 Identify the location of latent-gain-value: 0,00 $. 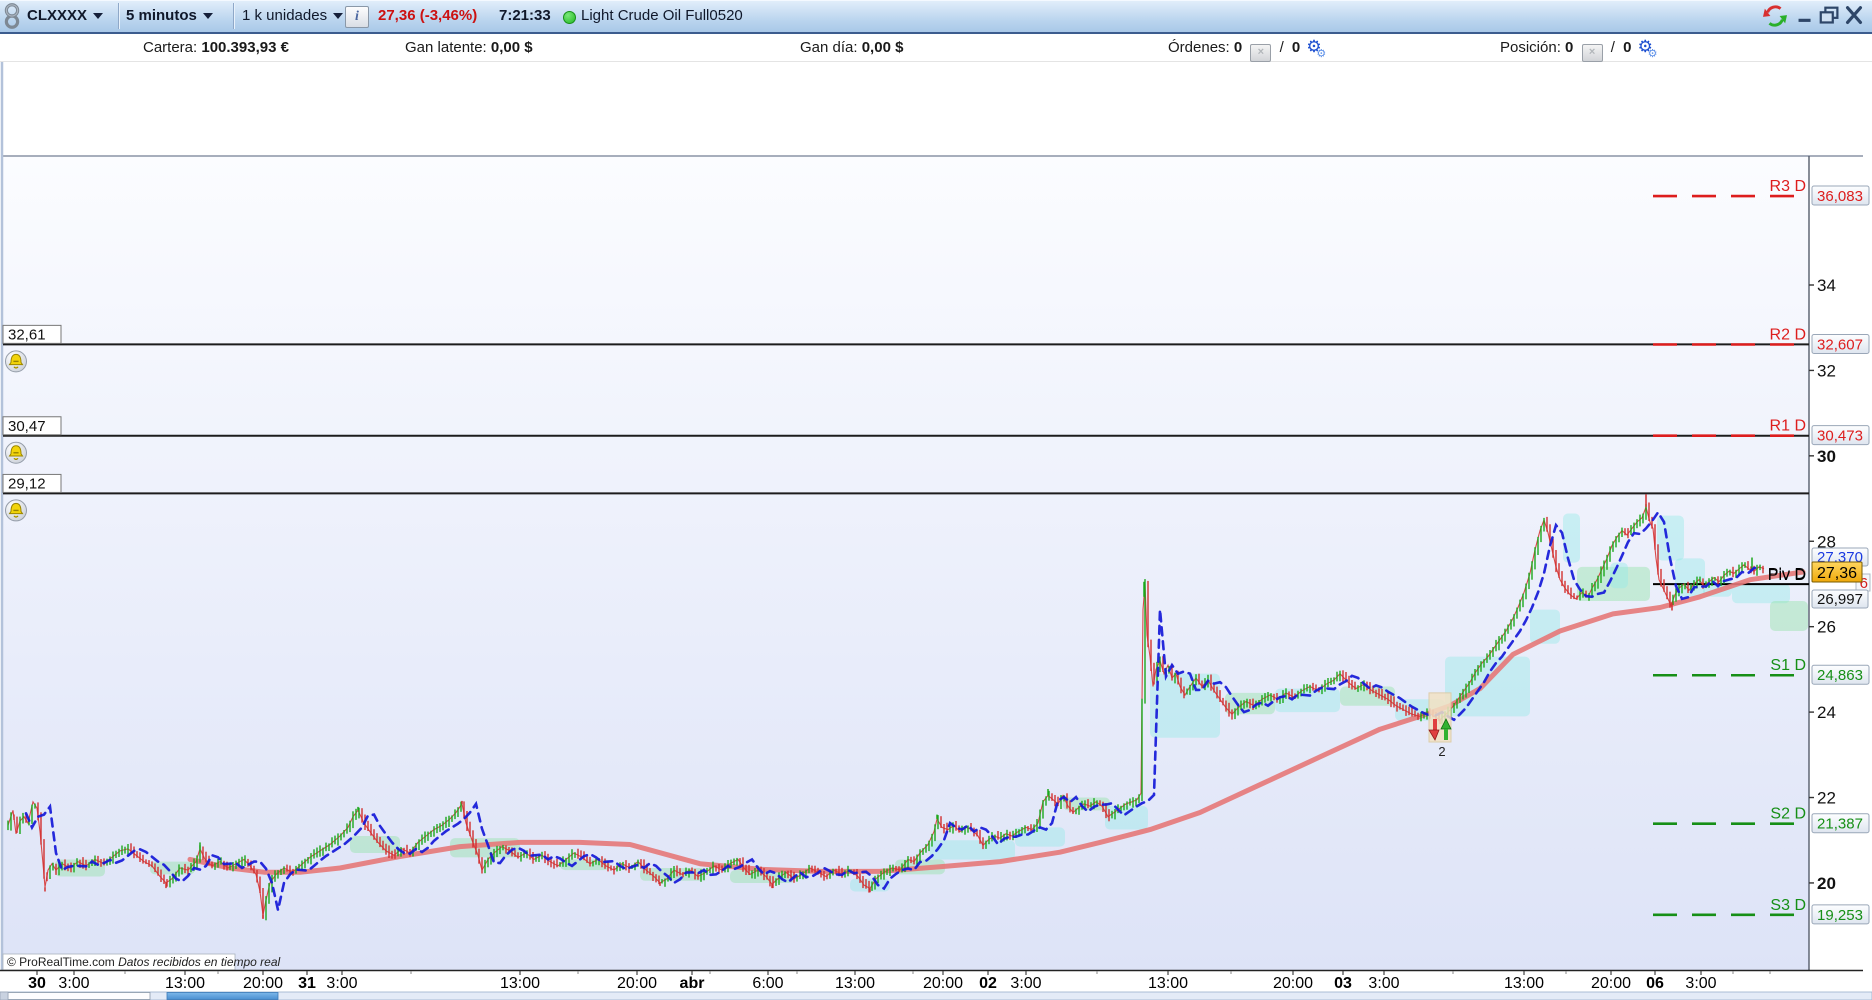
(511, 47).